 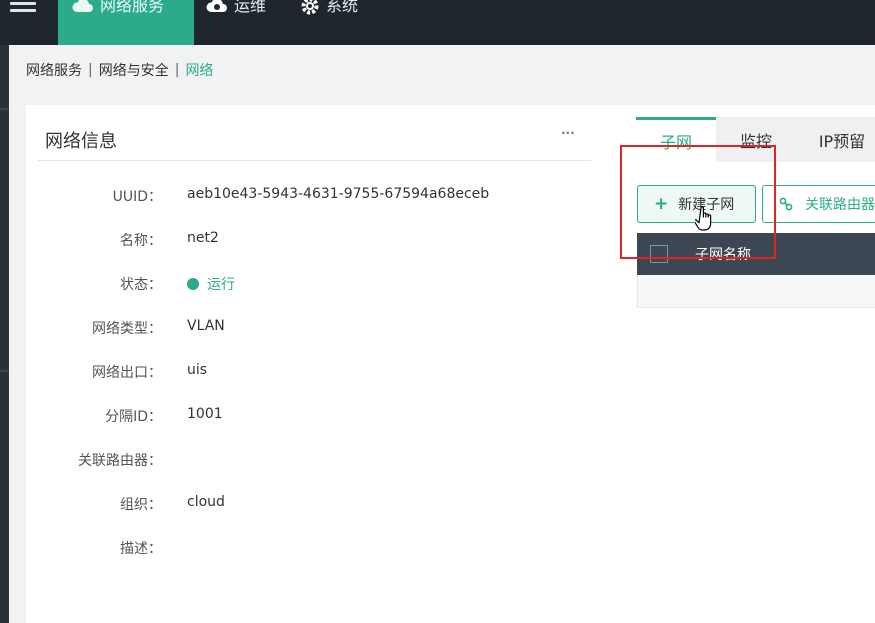 What do you see at coordinates (23, 6) in the screenshot?
I see `menu-icon` at bounding box center [23, 6].